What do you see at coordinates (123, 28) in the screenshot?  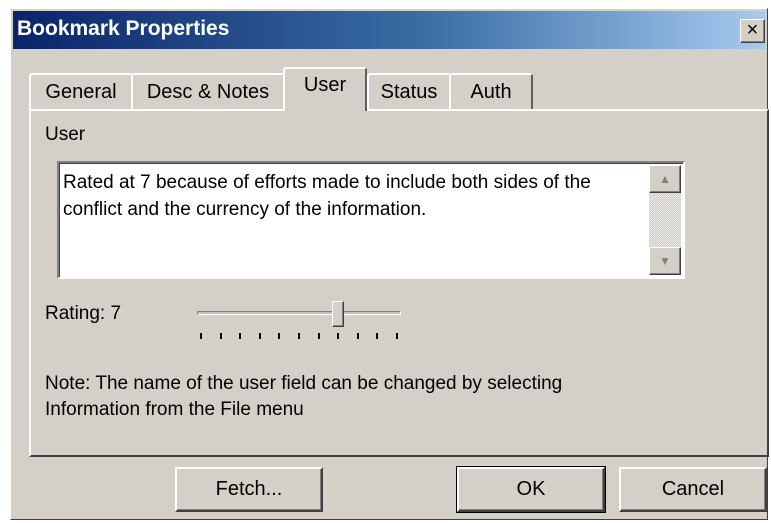 I see `window-title: Bookmark Properties` at bounding box center [123, 28].